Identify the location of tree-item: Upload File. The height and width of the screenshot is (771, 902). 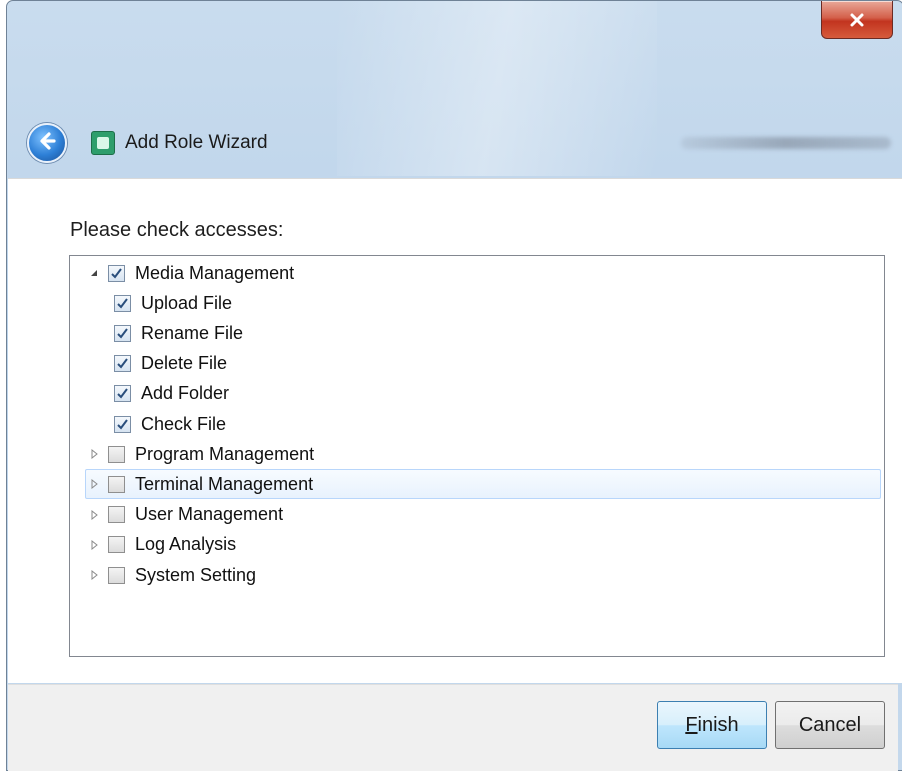
(173, 303).